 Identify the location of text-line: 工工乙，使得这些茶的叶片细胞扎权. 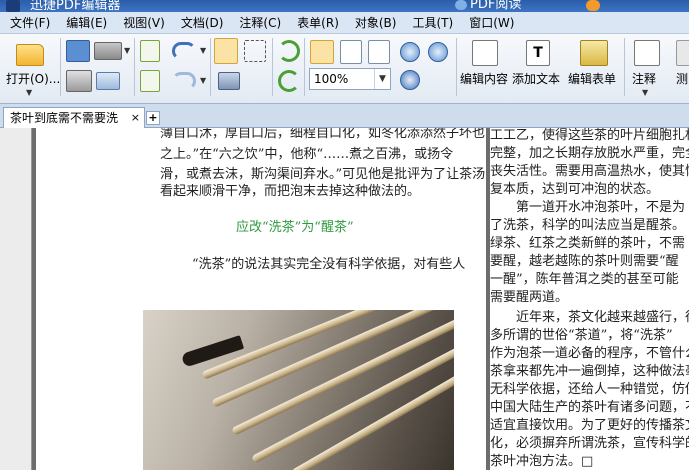
(589, 135).